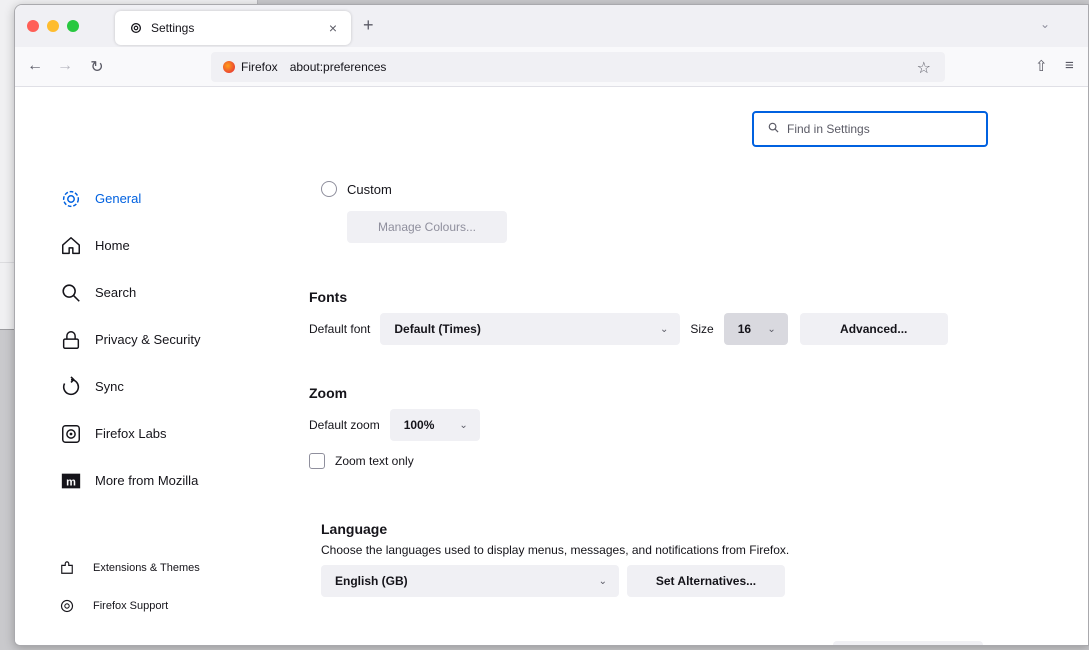 This screenshot has width=1089, height=650. I want to click on sidebar-item-label: Search, so click(116, 292).